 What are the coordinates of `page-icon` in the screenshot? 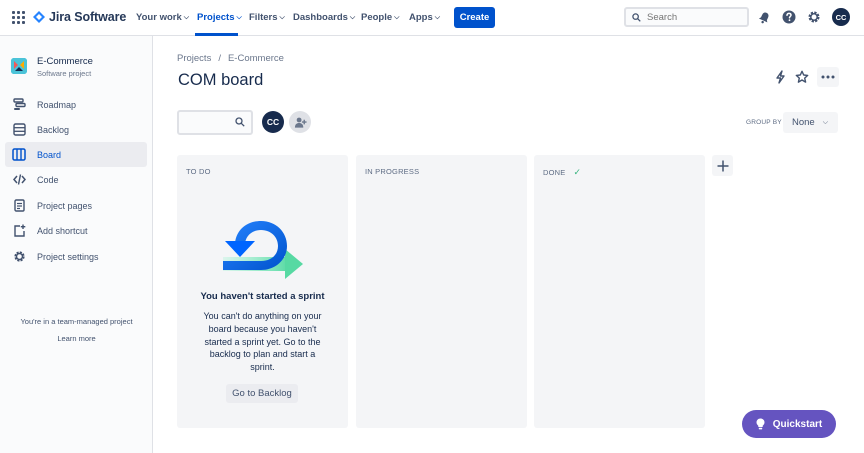 It's located at (19, 206).